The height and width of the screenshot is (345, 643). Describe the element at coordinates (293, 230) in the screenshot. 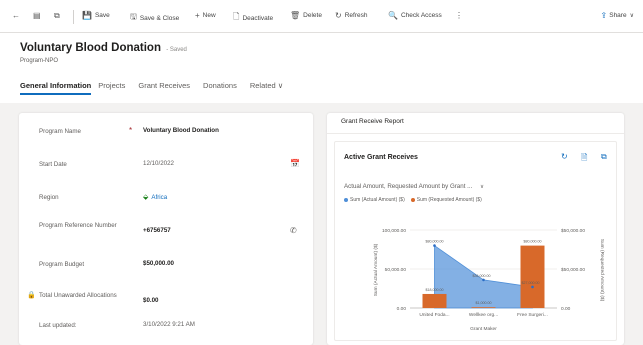

I see `phone-icon: ✆` at that location.